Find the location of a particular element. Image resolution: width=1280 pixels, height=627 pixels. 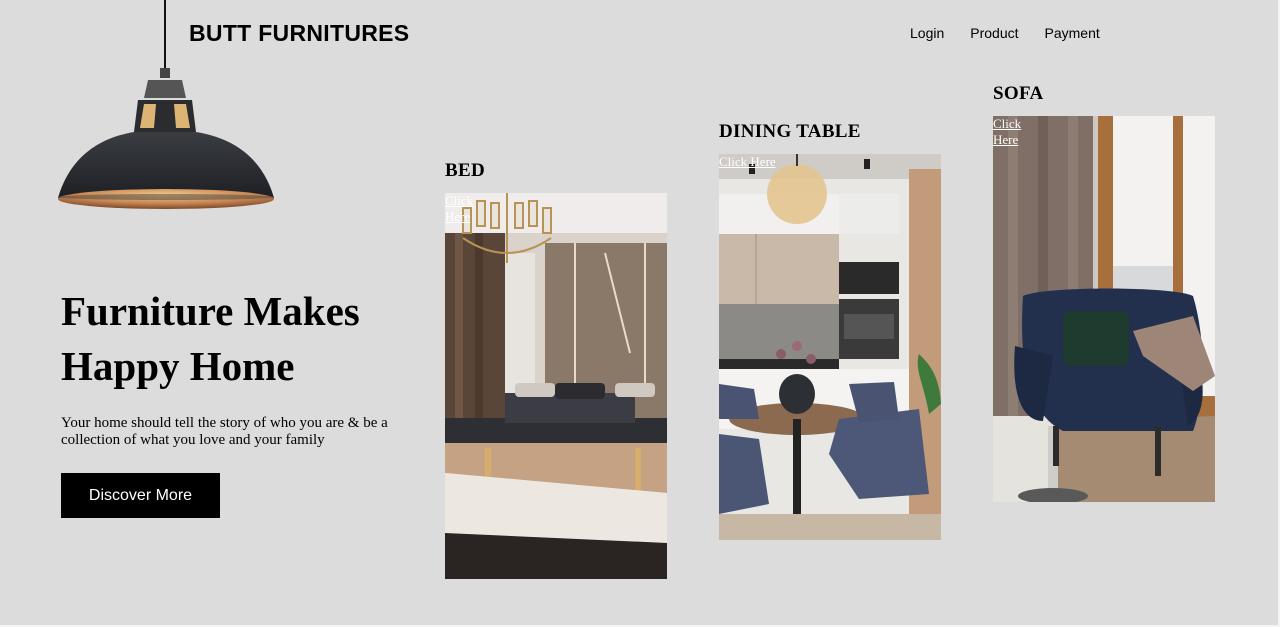

bed-image is located at coordinates (556, 386).